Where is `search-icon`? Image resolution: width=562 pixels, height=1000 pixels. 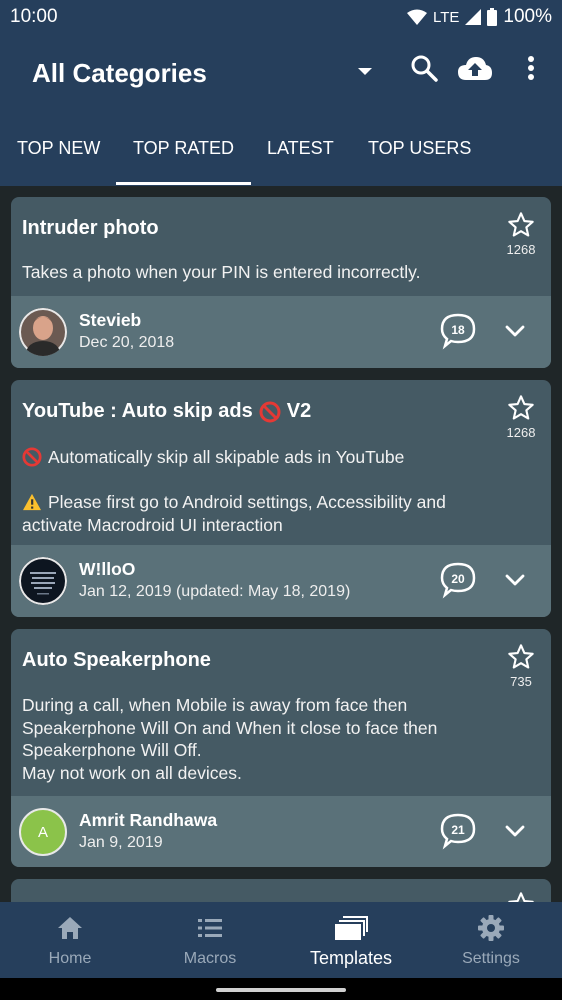
search-icon is located at coordinates (424, 68).